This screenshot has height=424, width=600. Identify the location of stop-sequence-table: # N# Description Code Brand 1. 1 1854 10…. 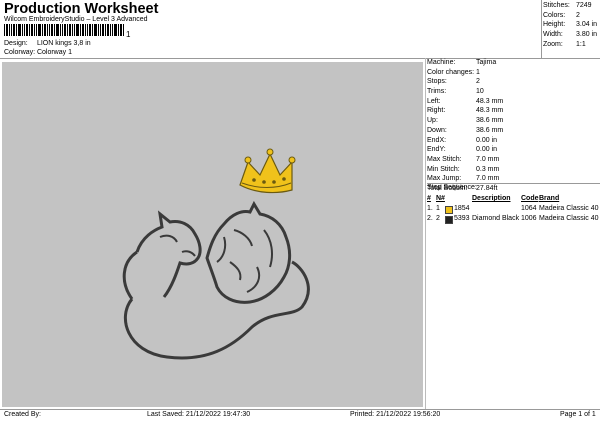
(513, 209).